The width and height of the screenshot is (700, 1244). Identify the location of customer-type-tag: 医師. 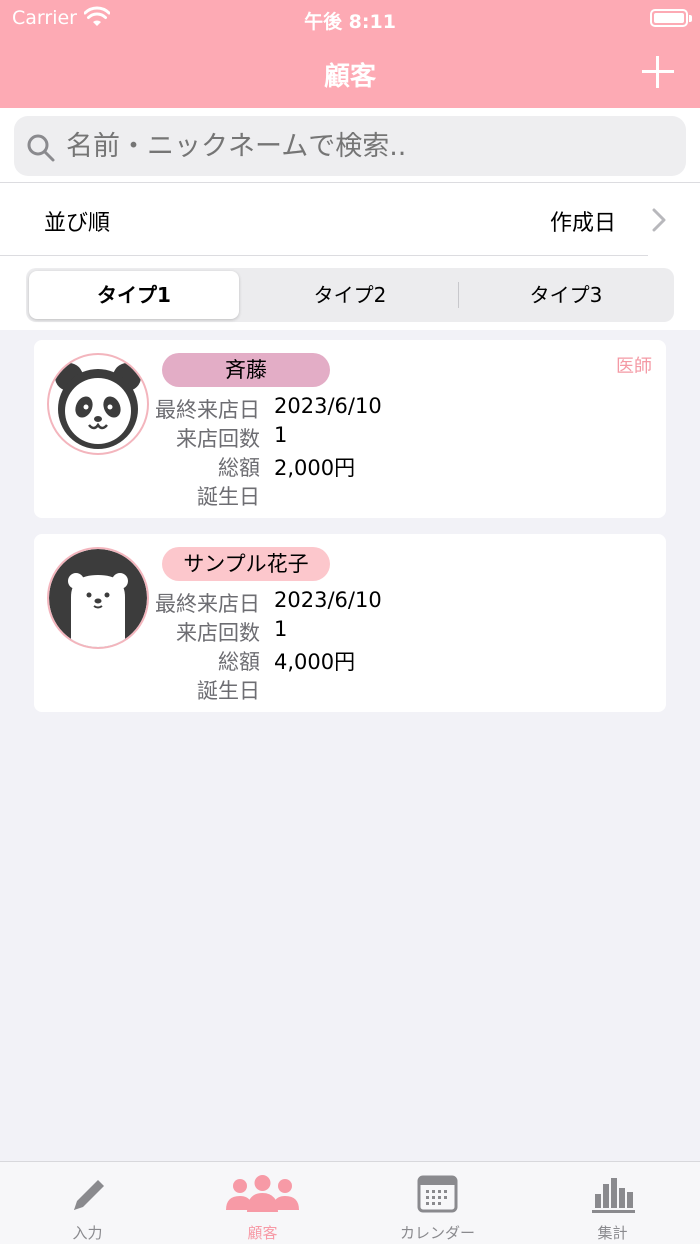
(634, 366).